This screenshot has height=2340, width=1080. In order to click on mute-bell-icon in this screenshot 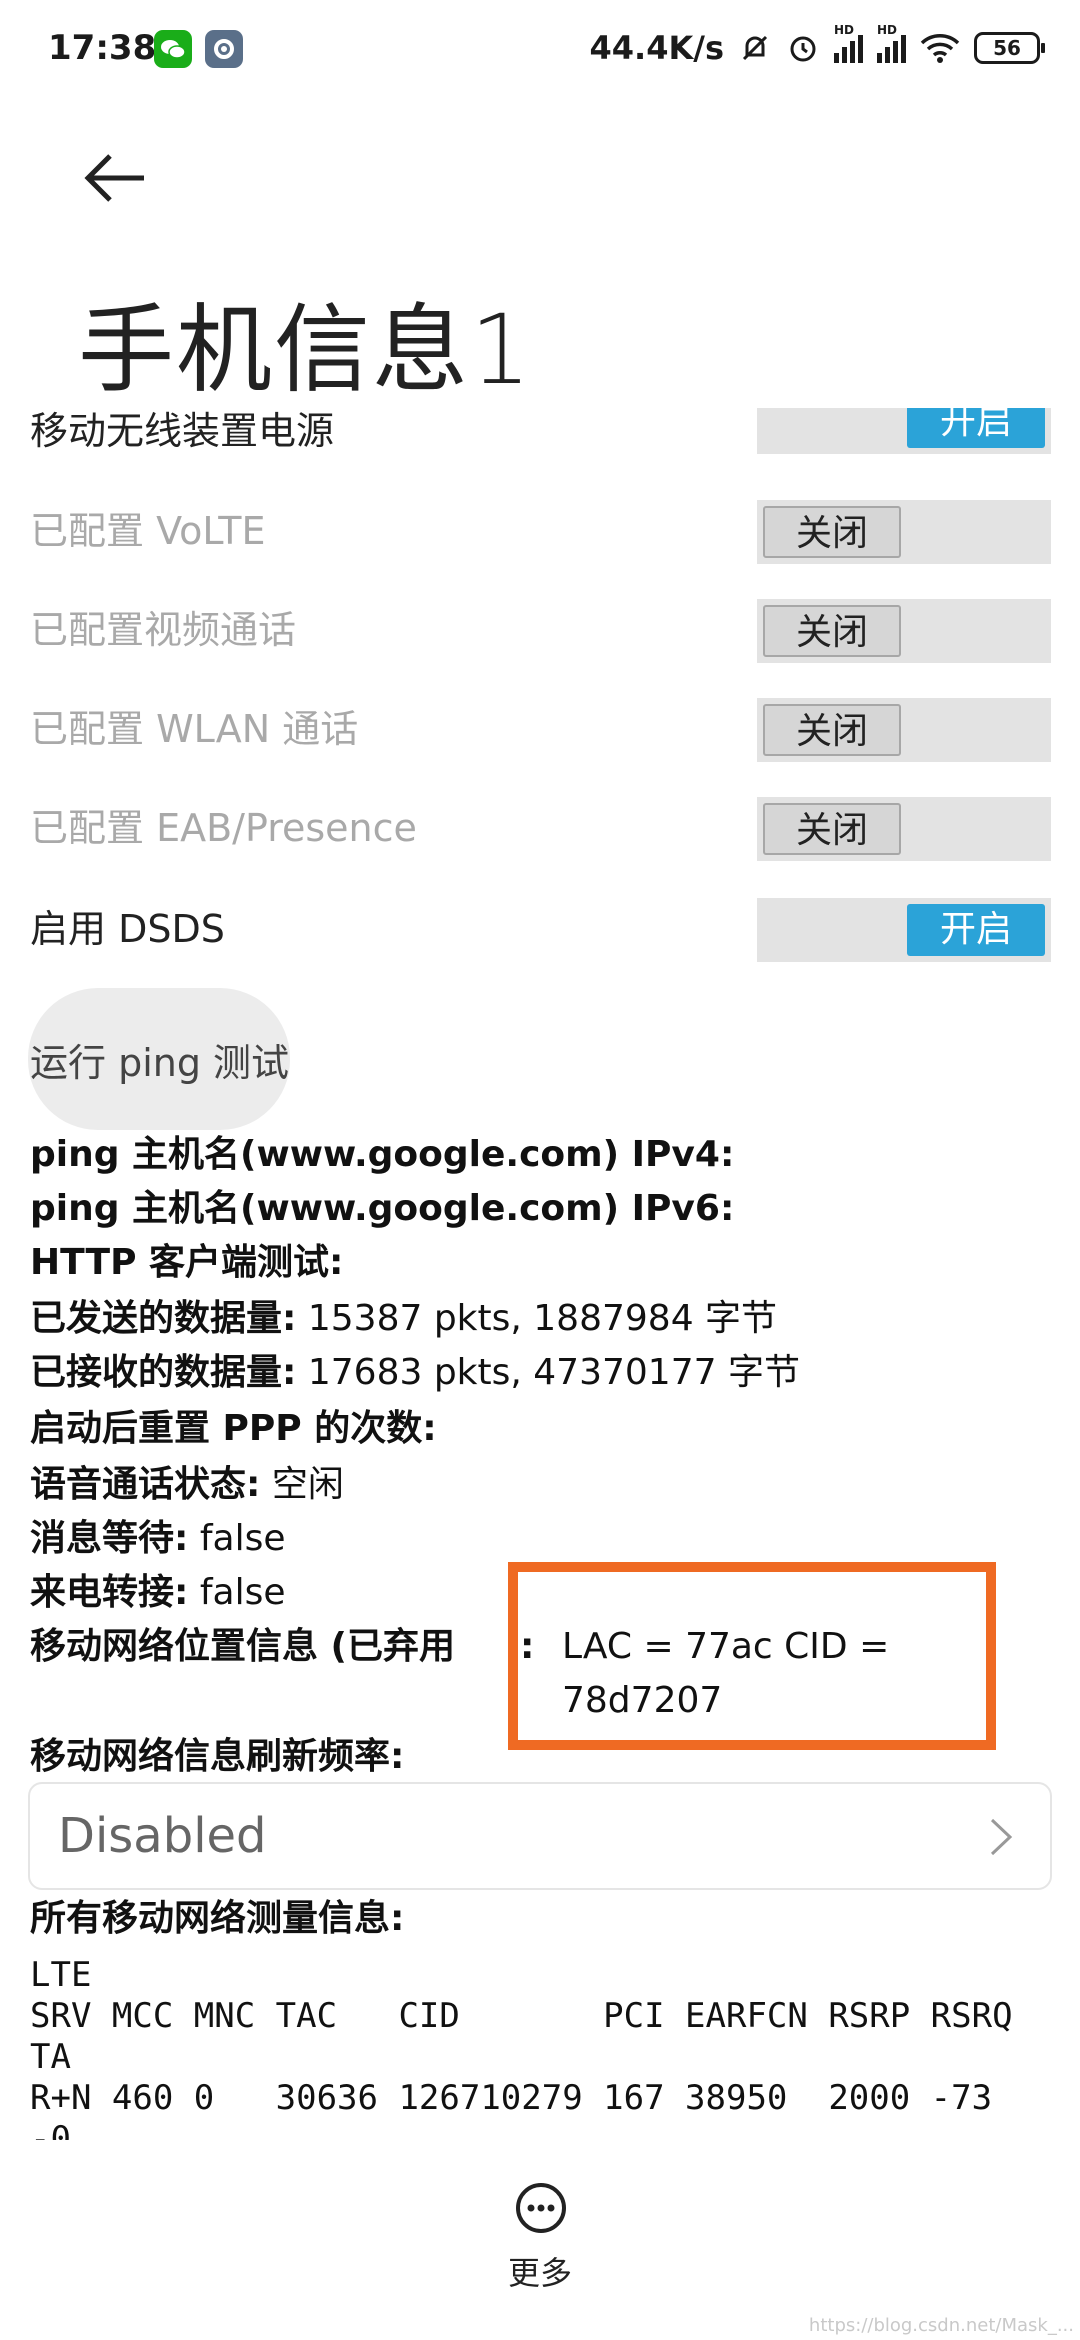, I will do `click(755, 48)`.